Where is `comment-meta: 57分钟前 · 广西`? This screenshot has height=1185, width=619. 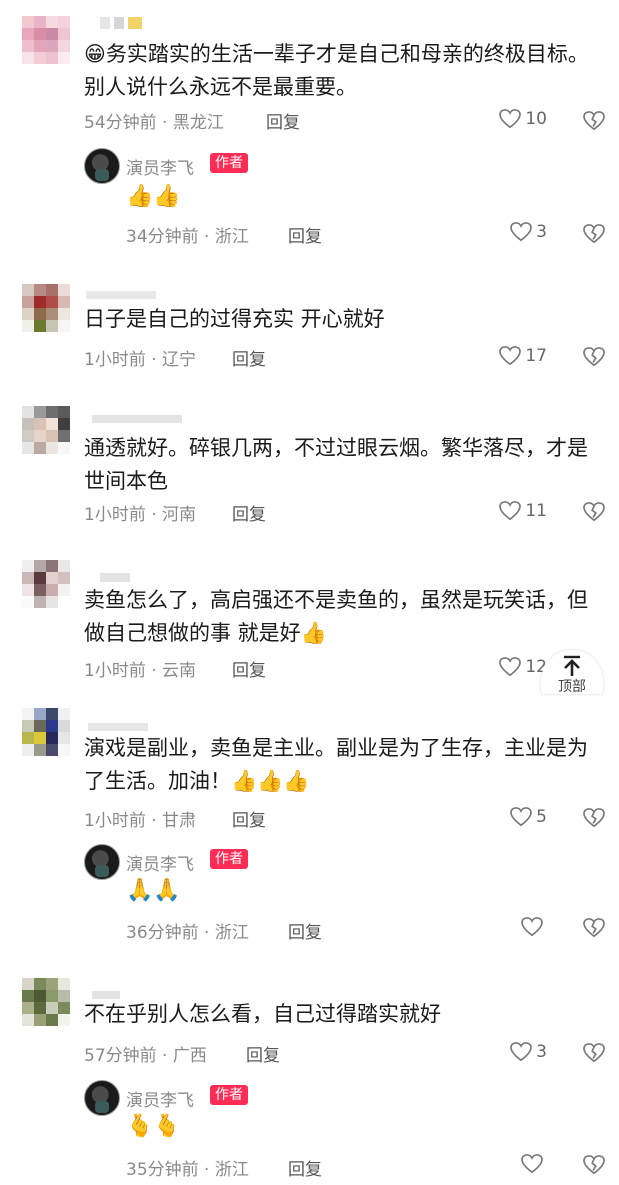 comment-meta: 57分钟前 · 广西 is located at coordinates (145, 1056).